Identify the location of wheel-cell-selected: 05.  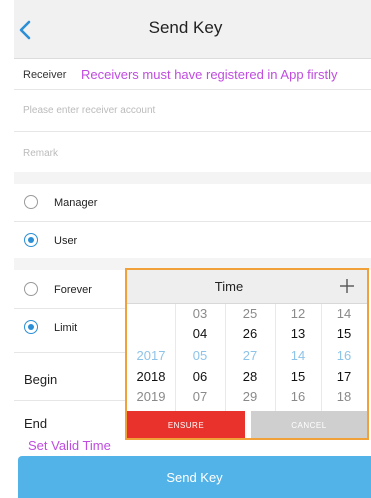
(200, 355).